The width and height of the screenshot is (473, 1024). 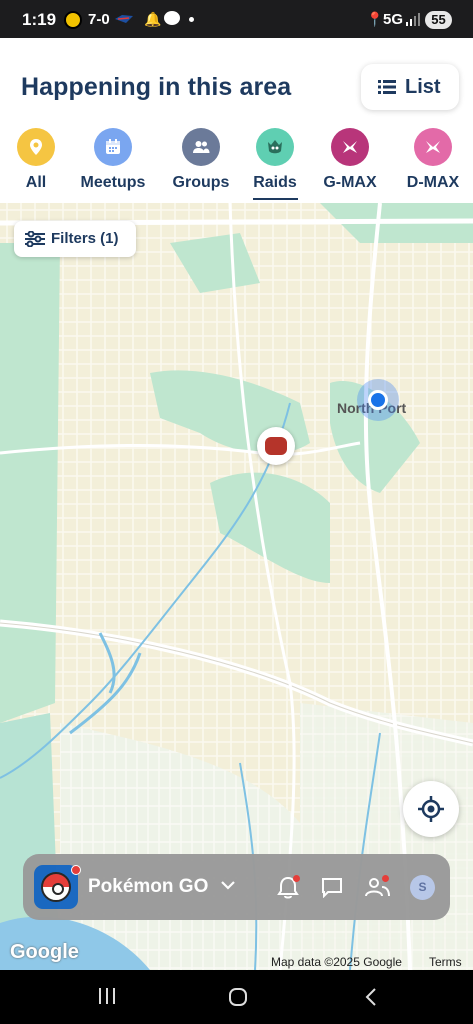 I want to click on recent-apps-icon, so click(x=107, y=996).